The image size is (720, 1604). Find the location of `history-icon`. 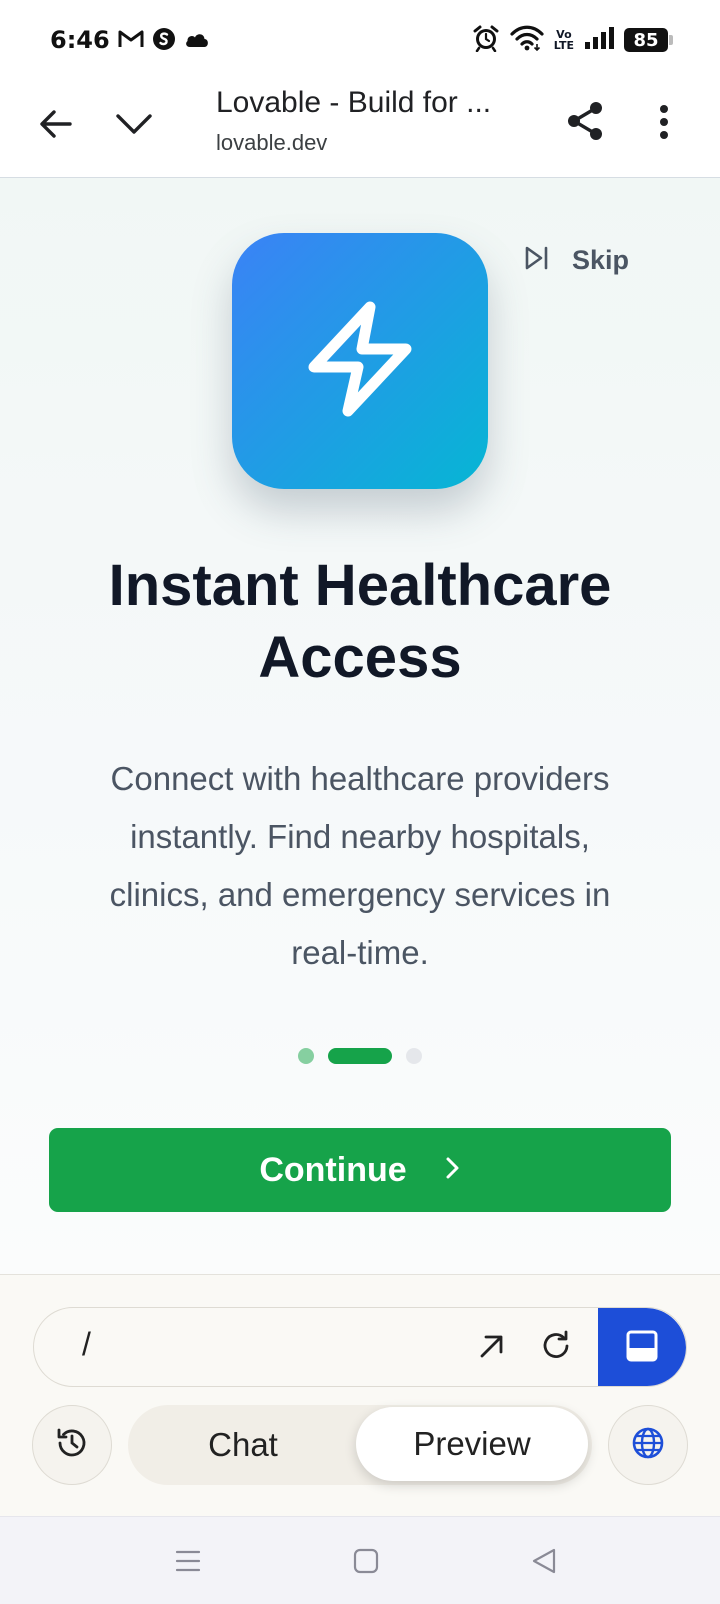

history-icon is located at coordinates (72, 1445).